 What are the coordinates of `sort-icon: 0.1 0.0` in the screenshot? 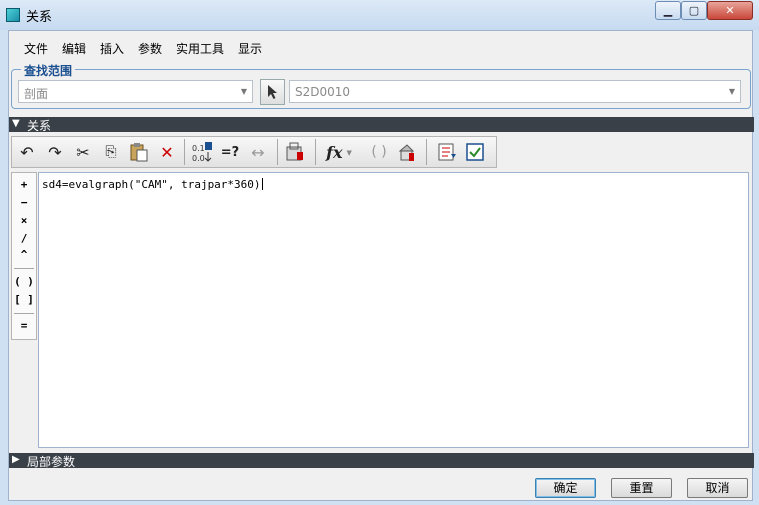 It's located at (202, 152).